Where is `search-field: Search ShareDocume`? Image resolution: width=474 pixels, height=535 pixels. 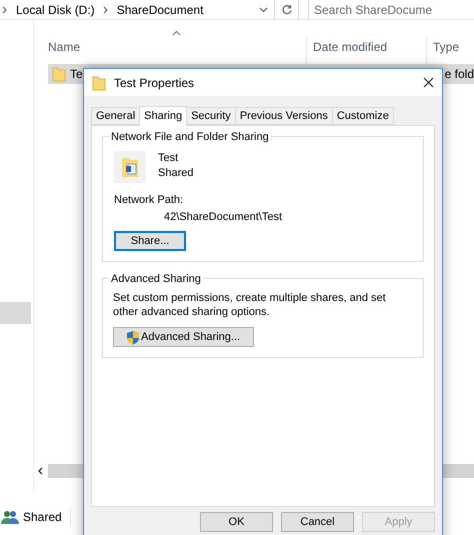
search-field: Search ShareDocume is located at coordinates (391, 9).